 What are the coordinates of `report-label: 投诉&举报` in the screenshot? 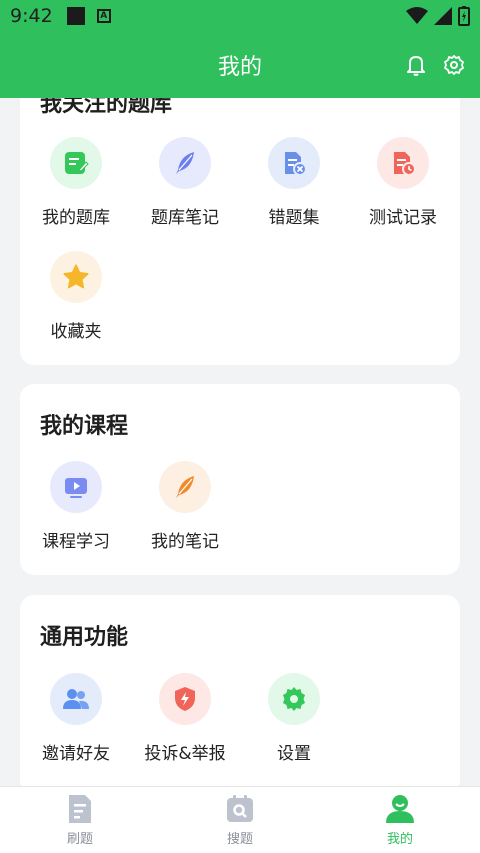 It's located at (185, 754).